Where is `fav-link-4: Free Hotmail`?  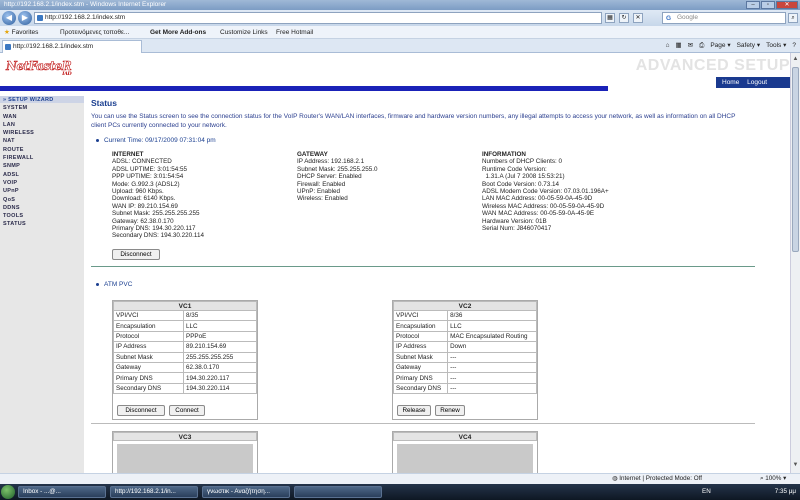 fav-link-4: Free Hotmail is located at coordinates (294, 32).